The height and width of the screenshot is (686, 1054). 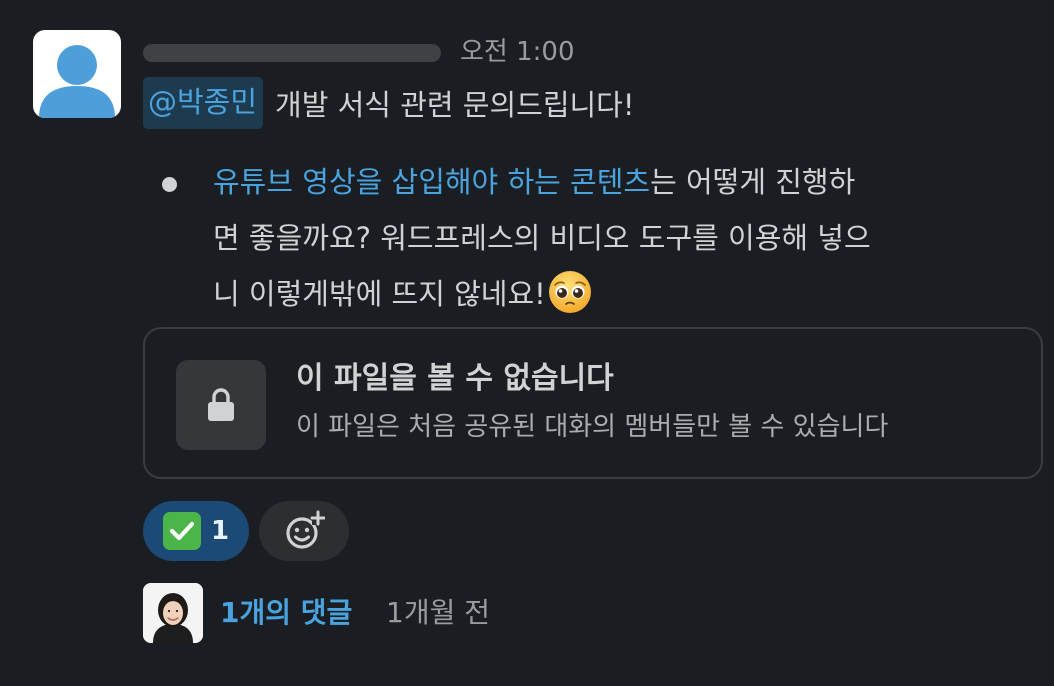 I want to click on check-mark-button-icon, so click(x=181, y=531).